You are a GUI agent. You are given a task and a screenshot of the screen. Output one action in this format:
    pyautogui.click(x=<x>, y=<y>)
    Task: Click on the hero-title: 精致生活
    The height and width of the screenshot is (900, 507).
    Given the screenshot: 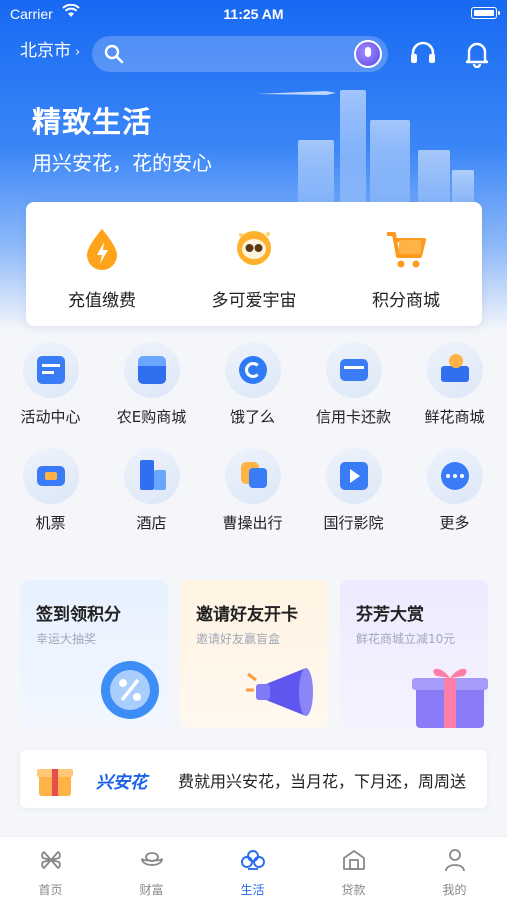 What is the action you would take?
    pyautogui.click(x=92, y=122)
    